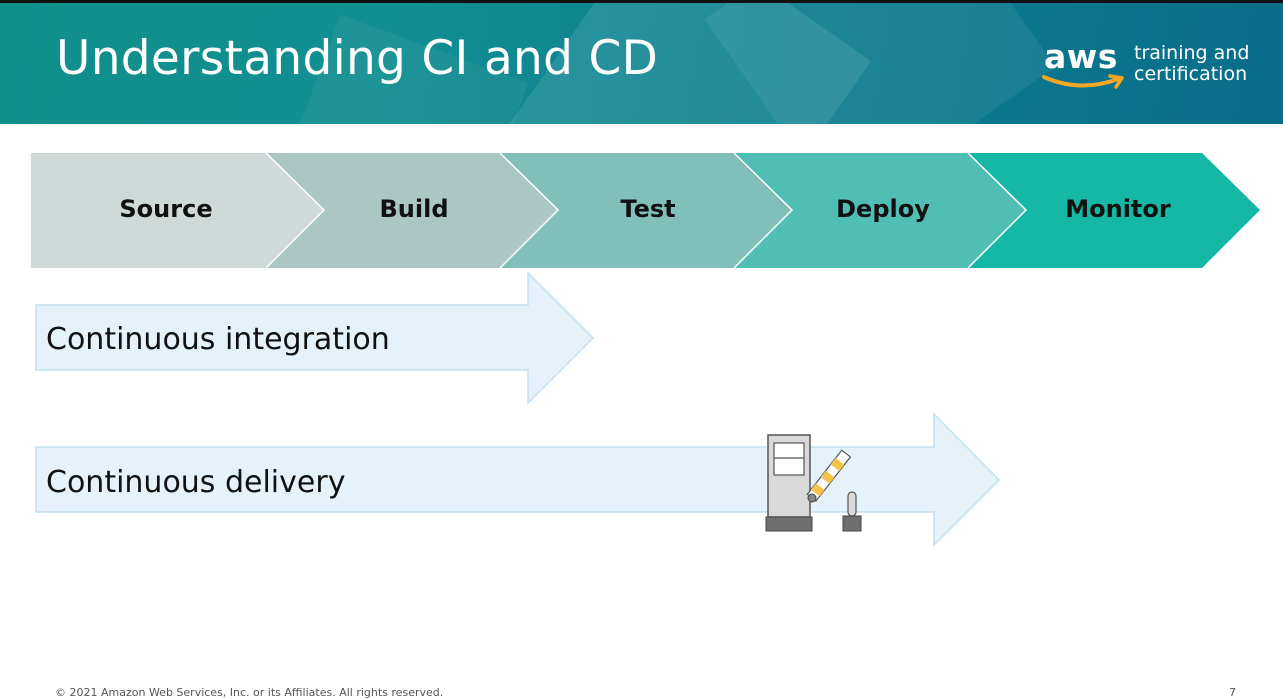 Image resolution: width=1283 pixels, height=699 pixels. I want to click on stage-label-deploy: Deploy, so click(883, 209).